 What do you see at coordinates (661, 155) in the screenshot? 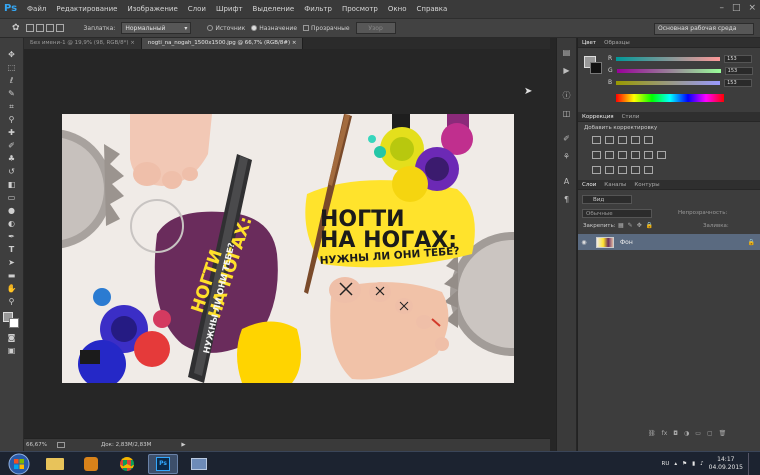
I see `color-lookup-icon` at bounding box center [661, 155].